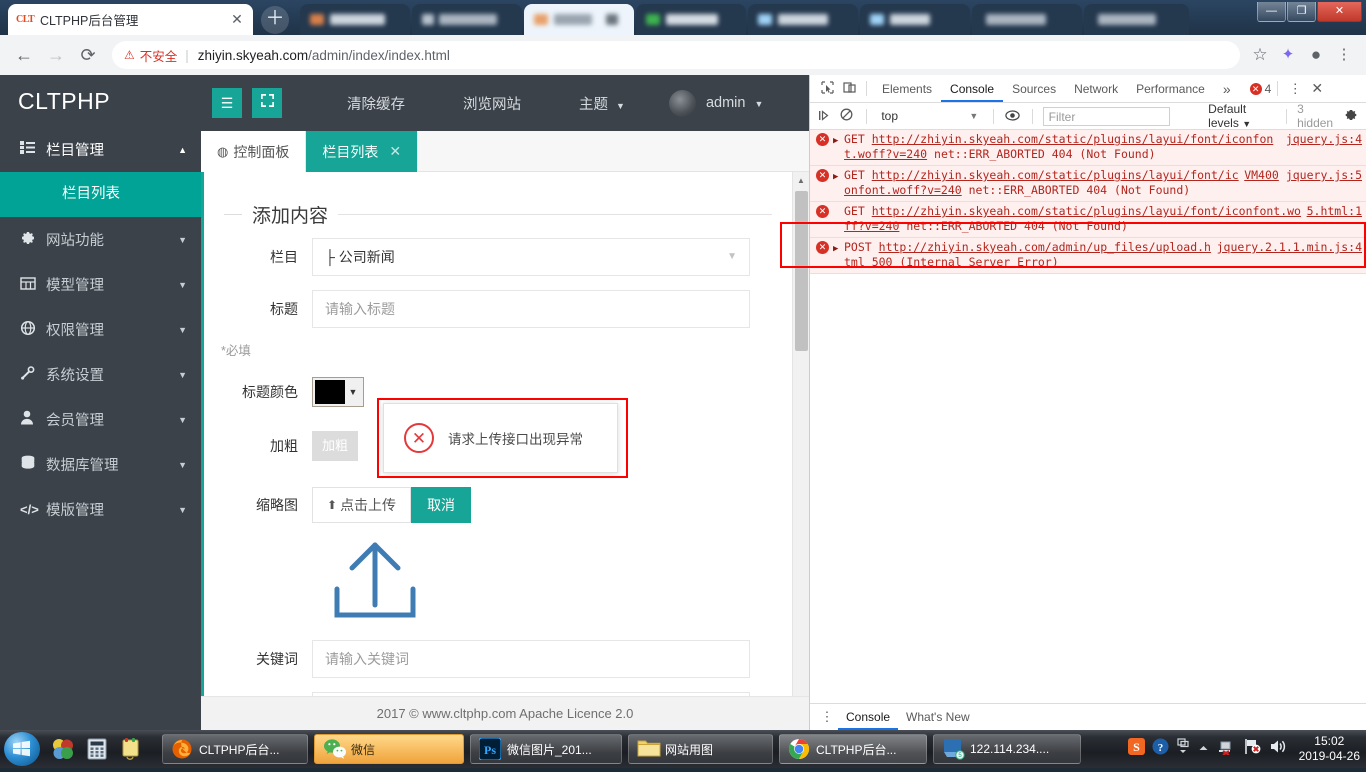 The width and height of the screenshot is (1366, 772). Describe the element at coordinates (100, 419) in the screenshot. I see `sidebar-item-member-management: 会员管理 ▼` at that location.